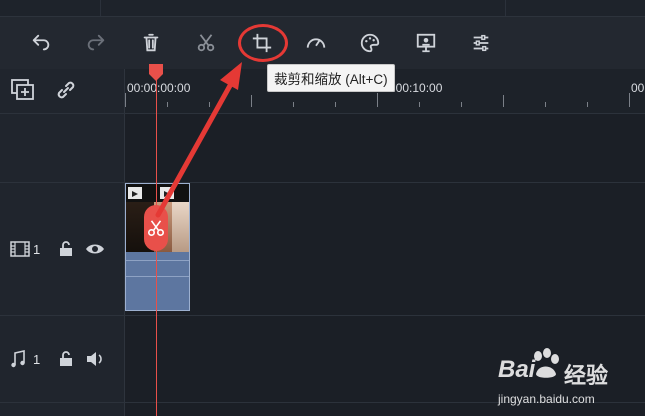 This screenshot has height=416, width=645. What do you see at coordinates (37, 359) in the screenshot?
I see `audio-track-number: 1` at bounding box center [37, 359].